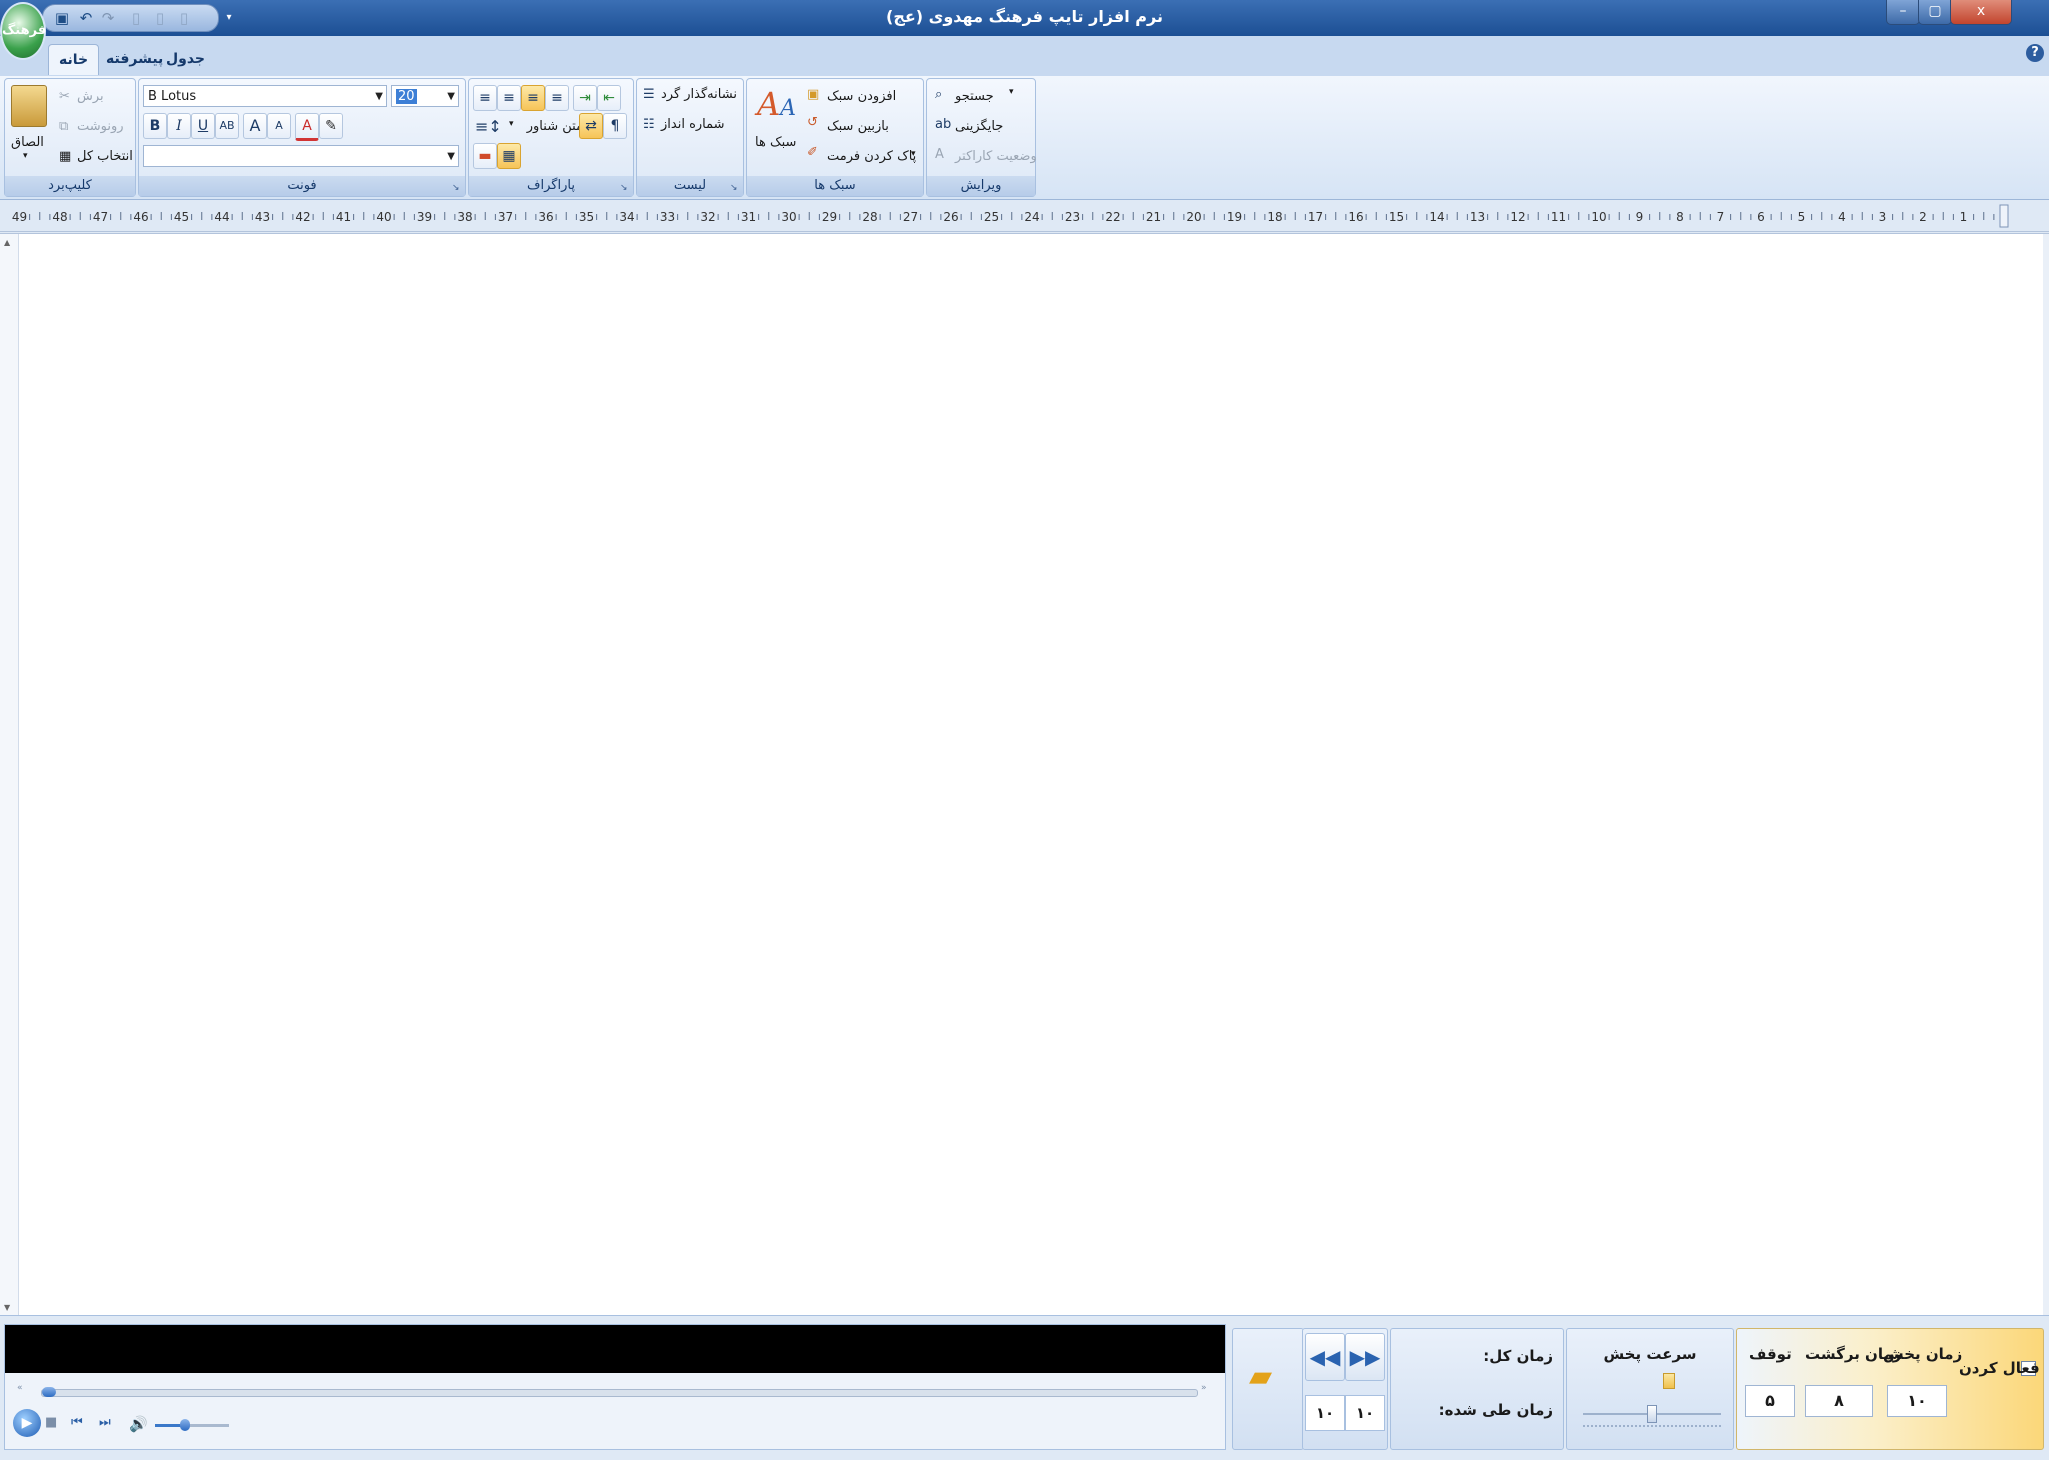 The height and width of the screenshot is (1460, 2049). I want to click on previous-icon: ⏮, so click(77, 1422).